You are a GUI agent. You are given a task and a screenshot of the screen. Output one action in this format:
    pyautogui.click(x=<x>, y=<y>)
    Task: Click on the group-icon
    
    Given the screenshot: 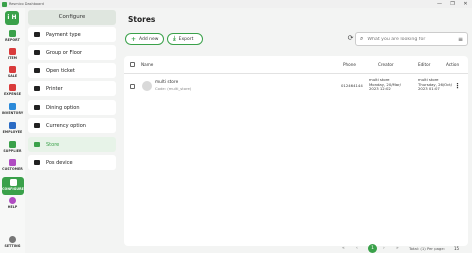 What is the action you would take?
    pyautogui.click(x=37, y=52)
    